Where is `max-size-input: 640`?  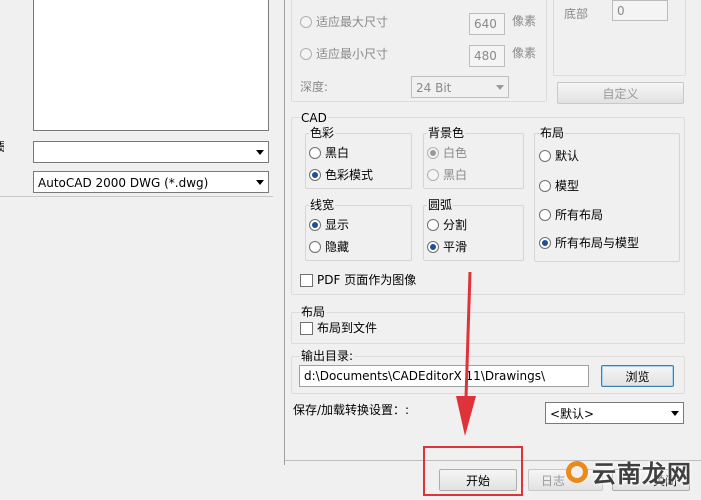 max-size-input: 640 is located at coordinates (487, 24).